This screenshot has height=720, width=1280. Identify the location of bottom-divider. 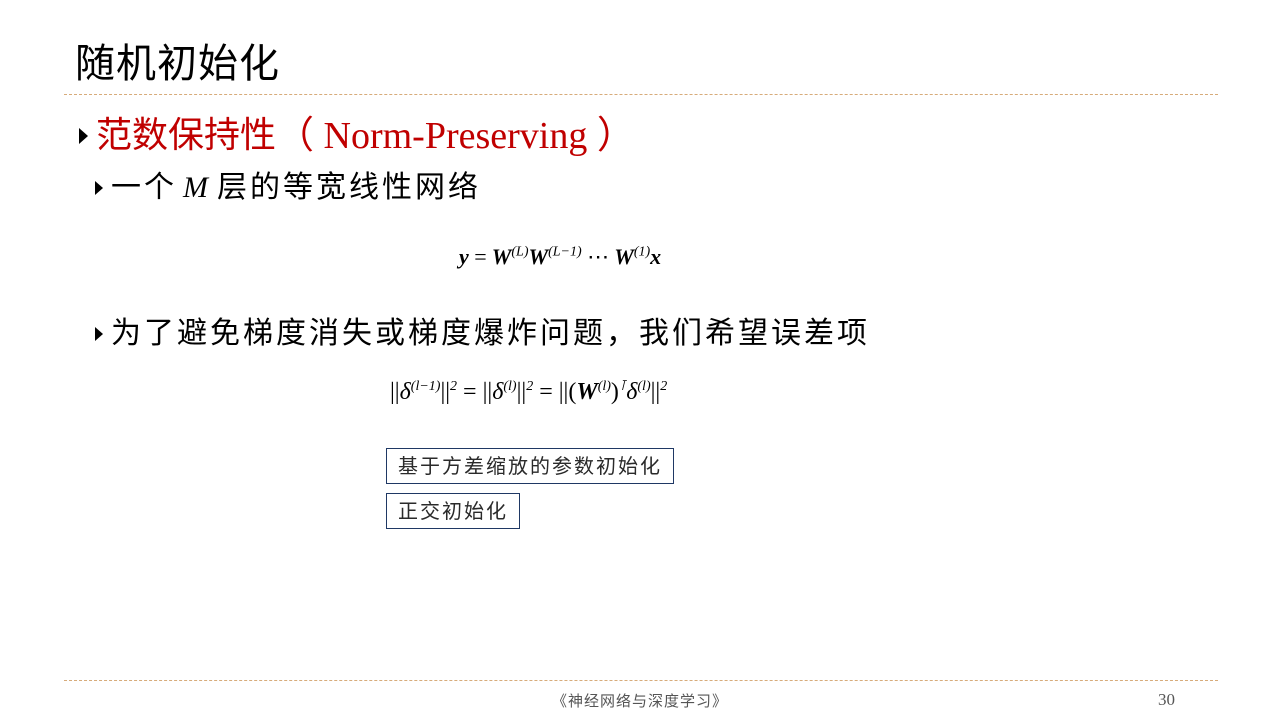
(641, 680).